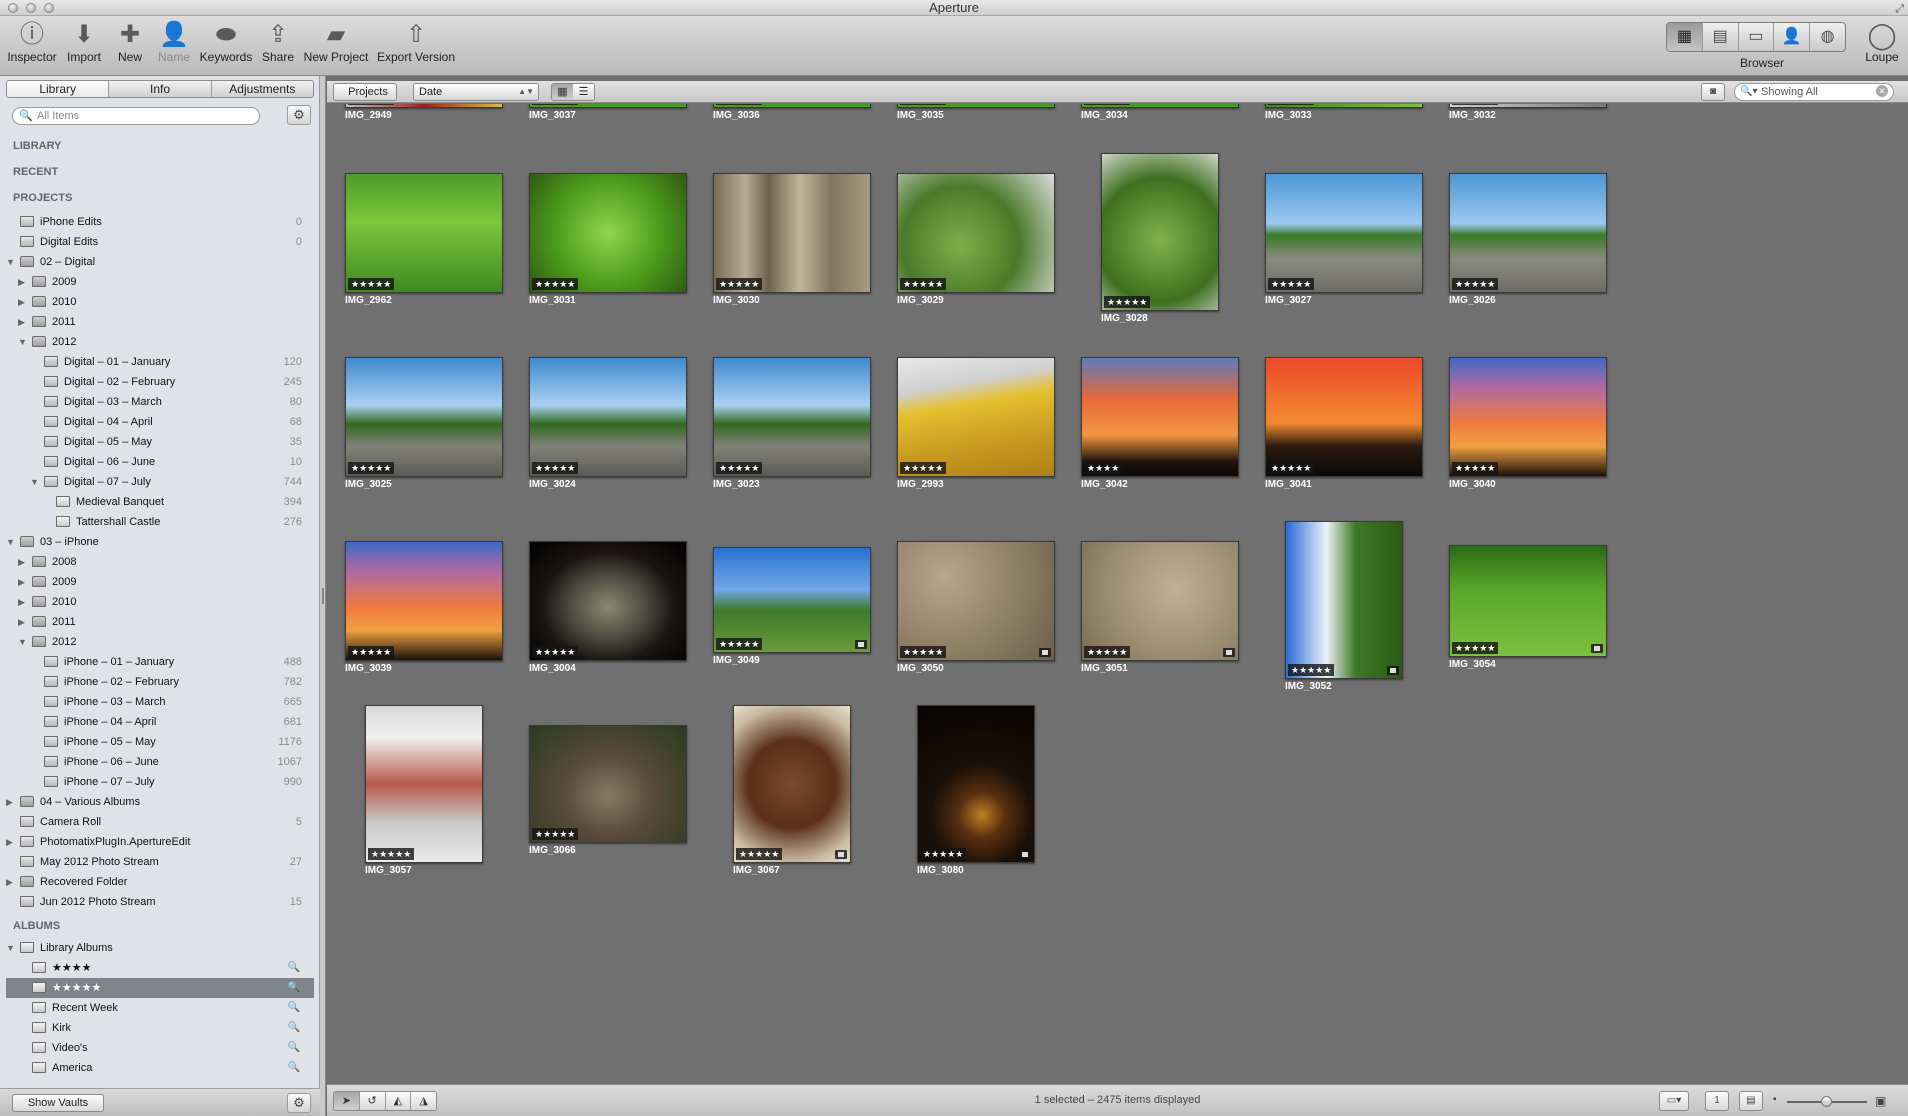 The image size is (1908, 1116). What do you see at coordinates (416, 42) in the screenshot?
I see `export-version-button: ⇧ Export Version` at bounding box center [416, 42].